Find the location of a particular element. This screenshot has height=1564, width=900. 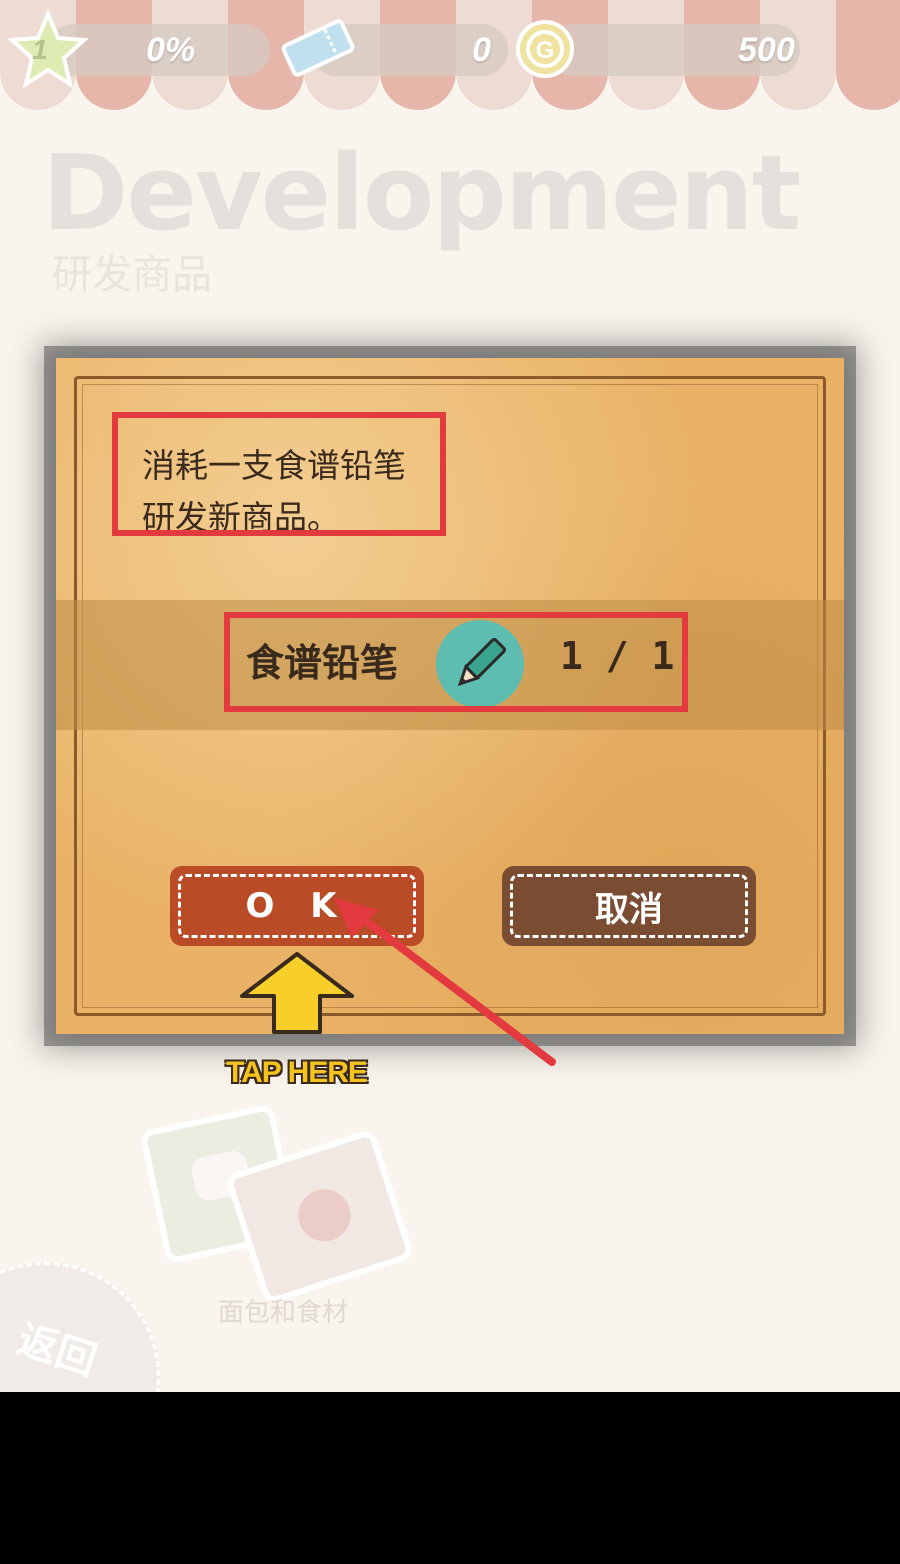

red-pointer-arrow is located at coordinates (445, 982).